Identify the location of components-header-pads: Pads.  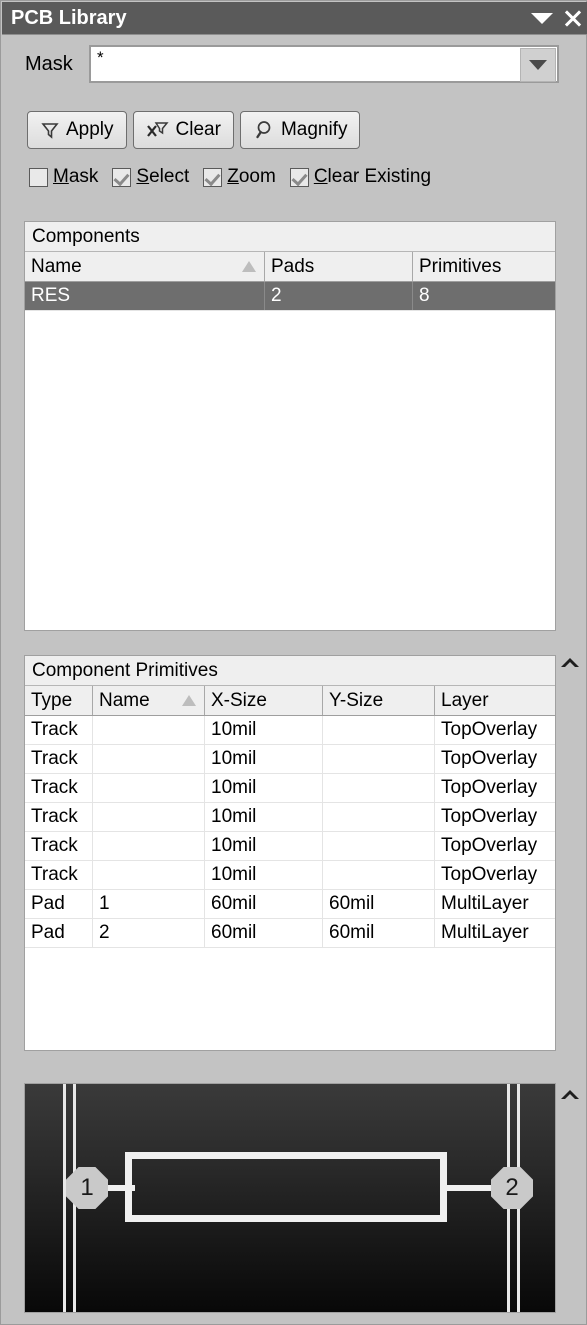
(339, 266).